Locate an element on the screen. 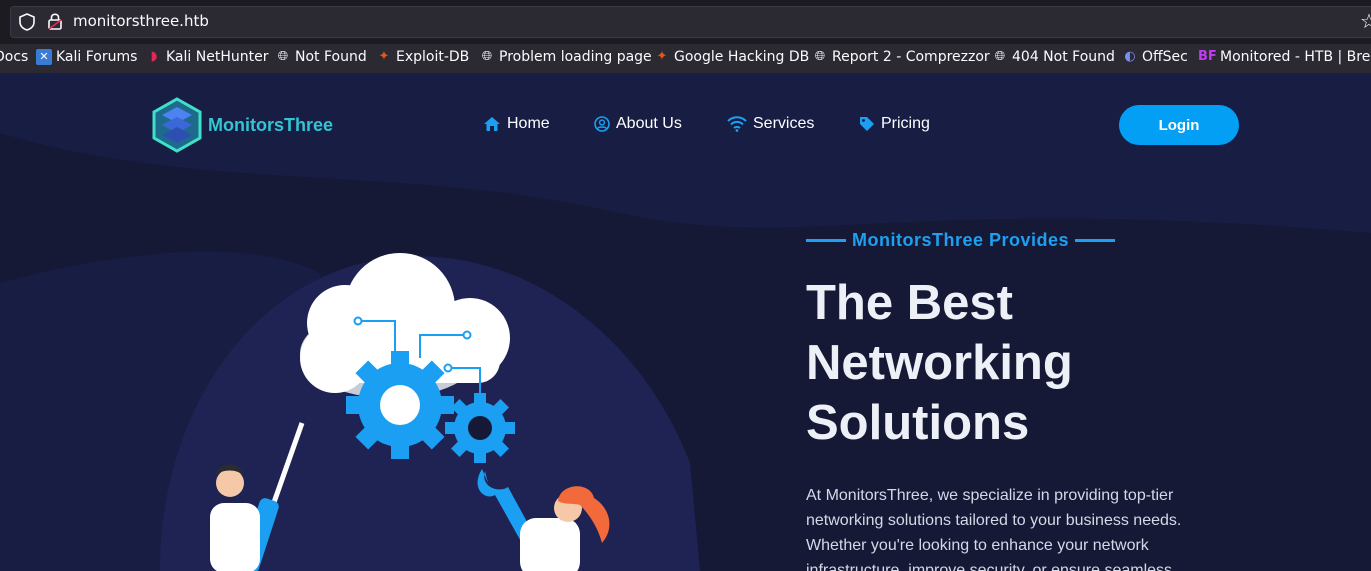 The height and width of the screenshot is (571, 1371). nav-home: Home is located at coordinates (516, 124).